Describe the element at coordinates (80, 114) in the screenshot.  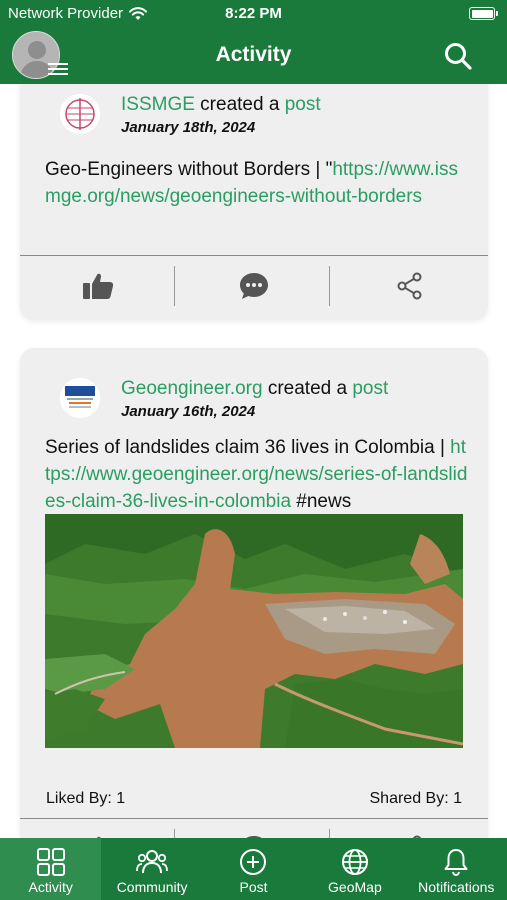
I see `issmge-logo` at that location.